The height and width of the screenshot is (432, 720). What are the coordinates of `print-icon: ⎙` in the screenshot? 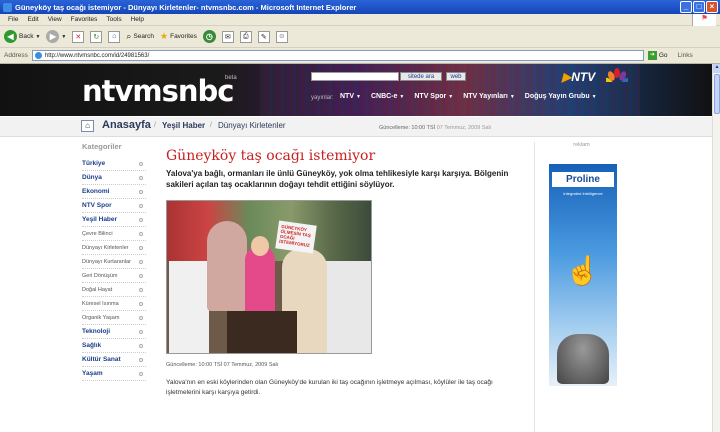 It's located at (245, 36).